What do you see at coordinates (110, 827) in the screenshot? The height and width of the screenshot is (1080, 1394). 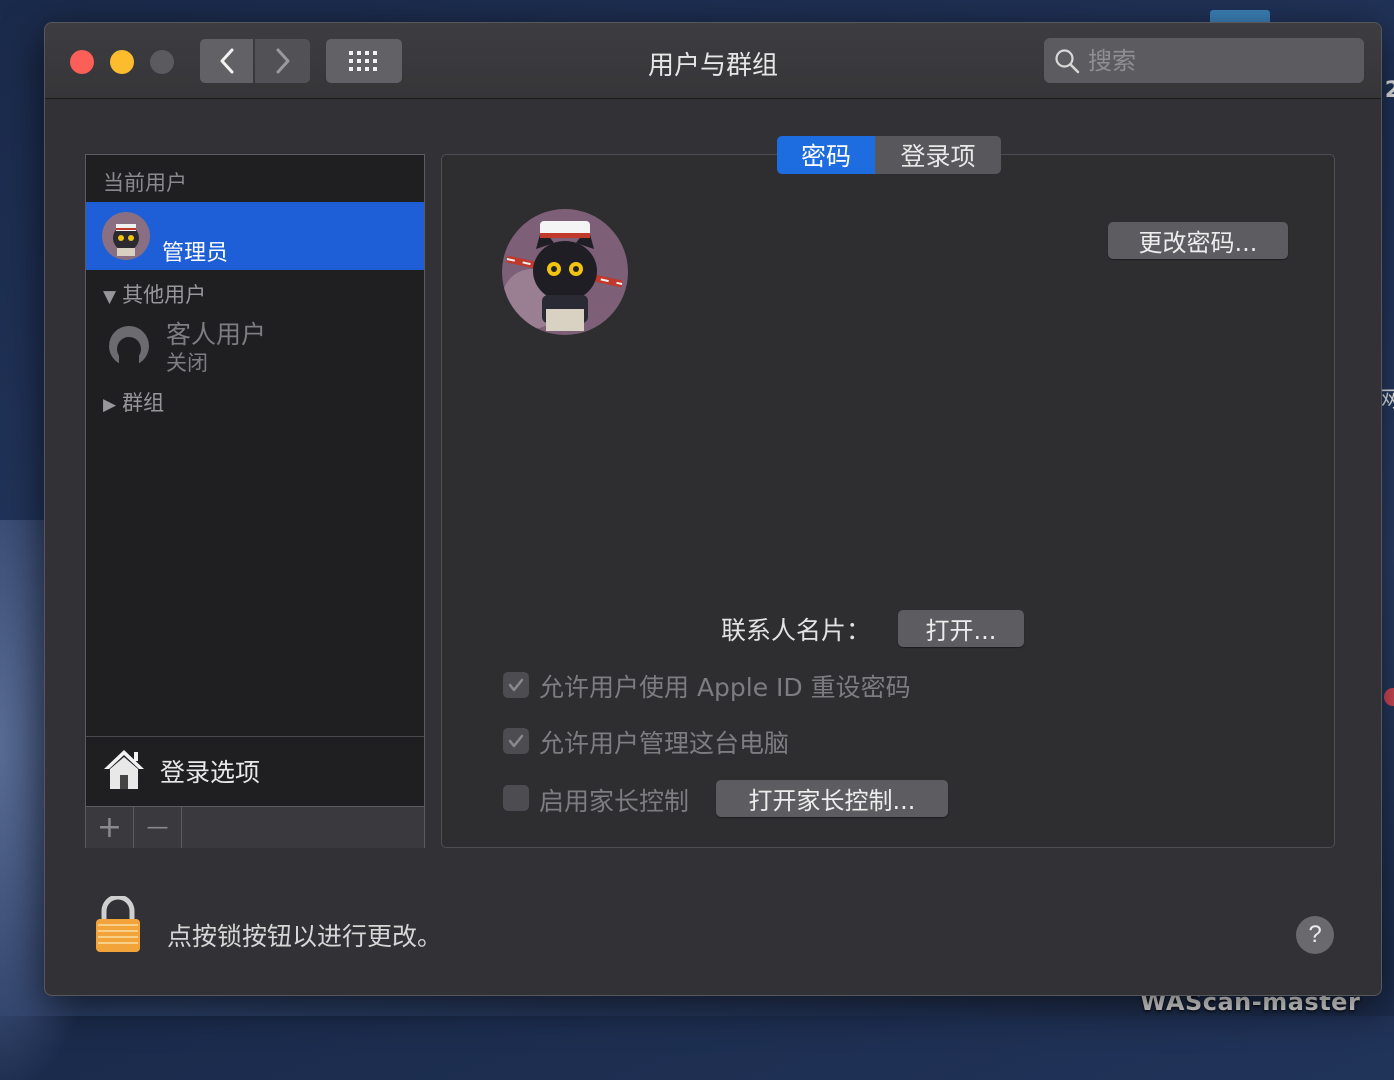 I see `add-user-button: +` at bounding box center [110, 827].